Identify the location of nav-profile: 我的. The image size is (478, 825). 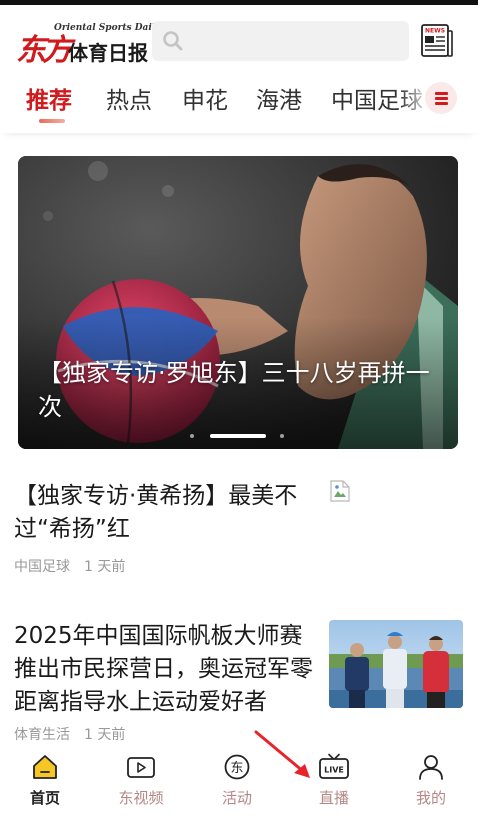
(431, 788).